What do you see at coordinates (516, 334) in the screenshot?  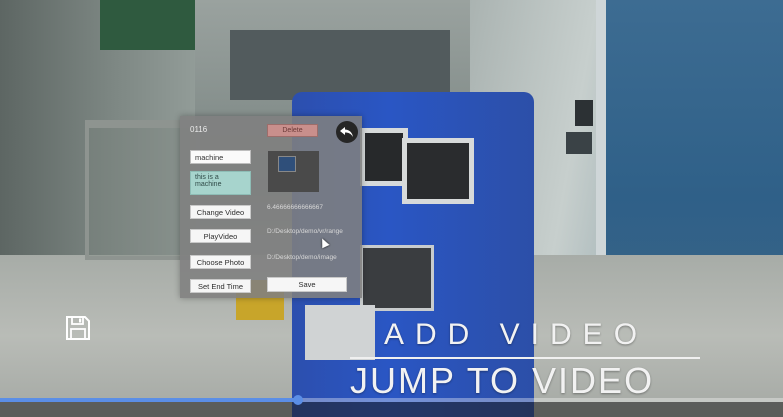 I see `caption-add-video: ADD VIDEO` at bounding box center [516, 334].